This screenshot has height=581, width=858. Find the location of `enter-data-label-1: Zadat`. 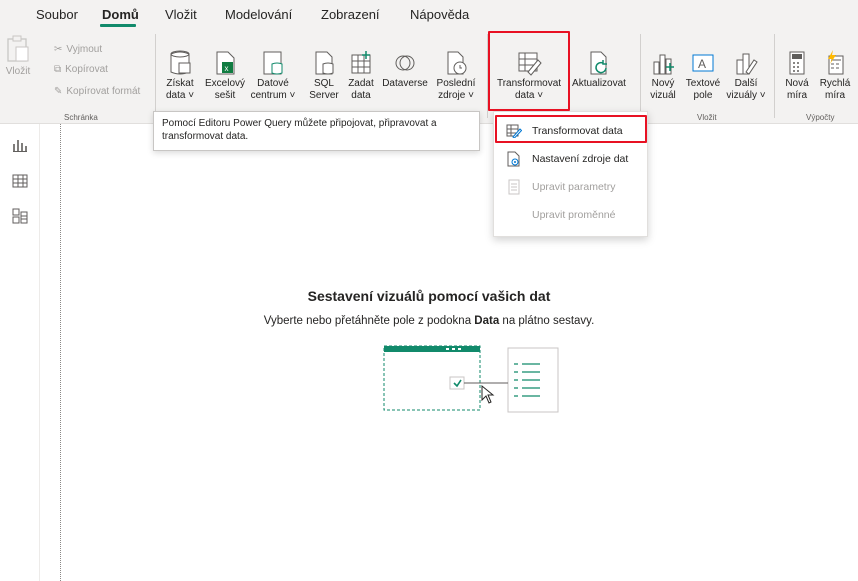

enter-data-label-1: Zadat is located at coordinates (361, 83).